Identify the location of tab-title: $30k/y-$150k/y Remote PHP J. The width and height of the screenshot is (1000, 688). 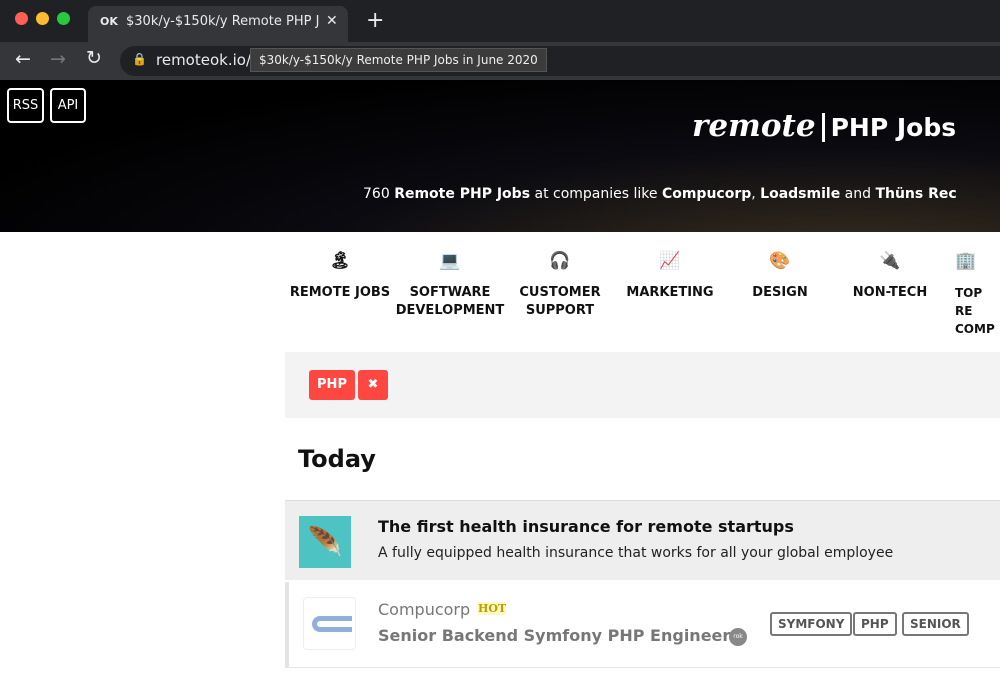
(223, 21).